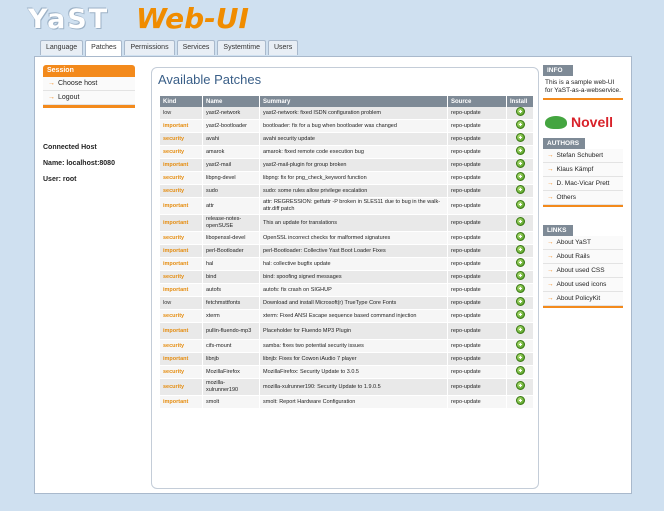 The height and width of the screenshot is (511, 664). What do you see at coordinates (353, 101) in the screenshot?
I see `col-summary: Summary` at bounding box center [353, 101].